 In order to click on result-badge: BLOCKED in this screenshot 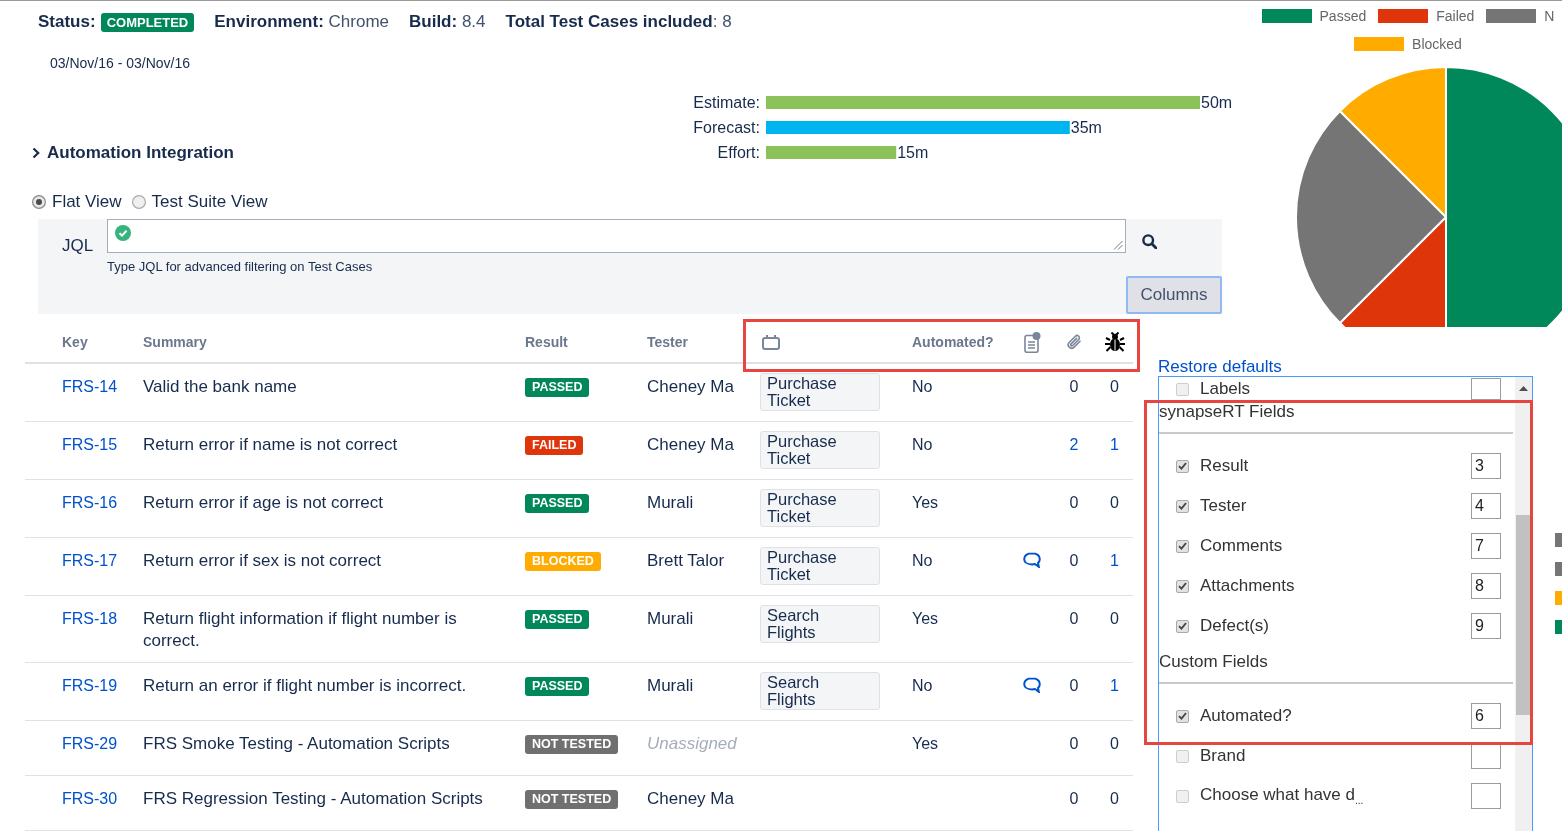, I will do `click(563, 561)`.